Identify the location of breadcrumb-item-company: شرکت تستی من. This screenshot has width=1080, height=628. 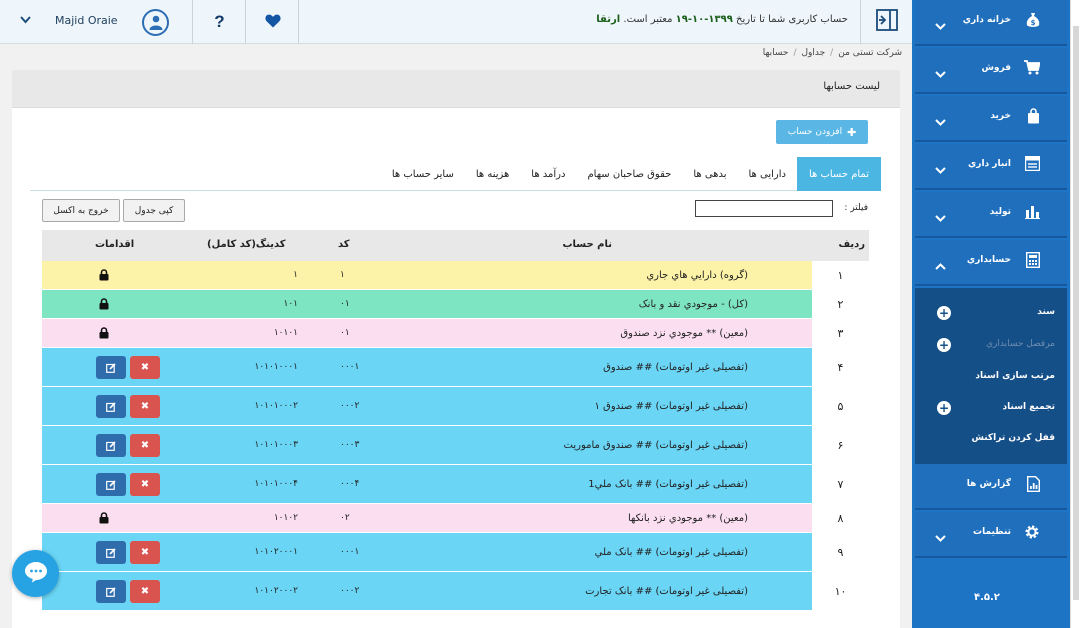
(870, 53).